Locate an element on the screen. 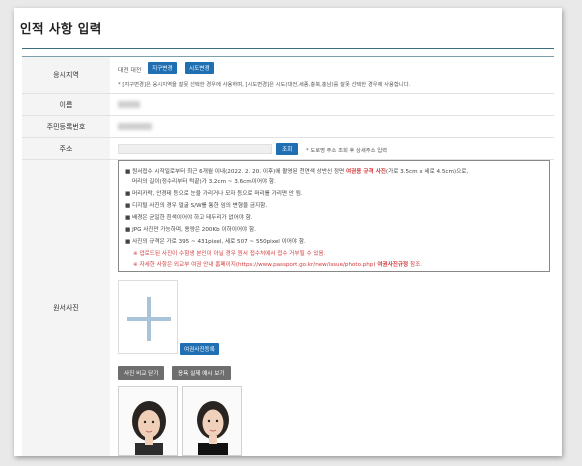 The image size is (582, 466). address-hint: * 도로명 주소 조회 후 상세주소 입력 is located at coordinates (346, 151).